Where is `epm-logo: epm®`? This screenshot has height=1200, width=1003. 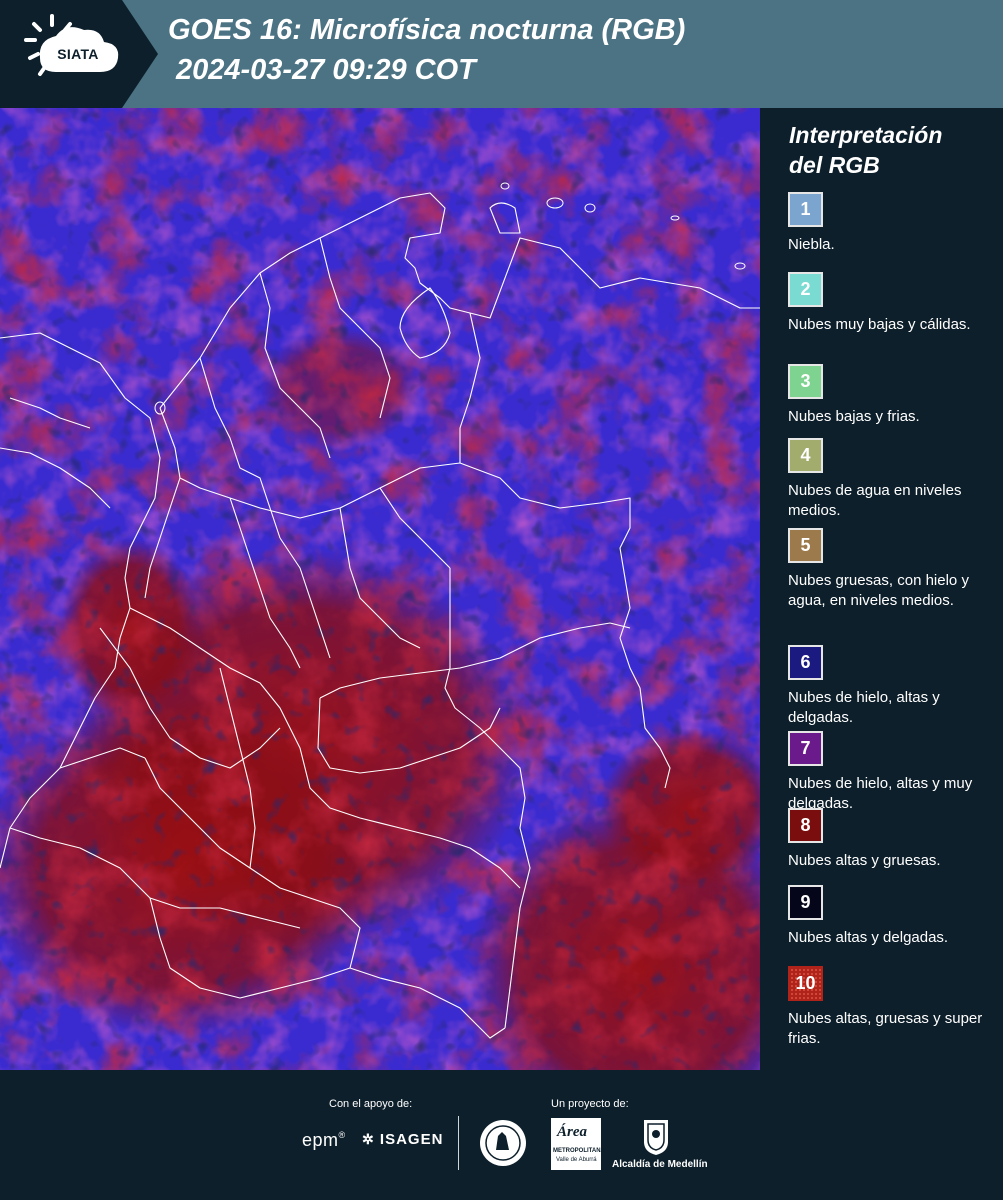
epm-logo: epm® is located at coordinates (324, 1140).